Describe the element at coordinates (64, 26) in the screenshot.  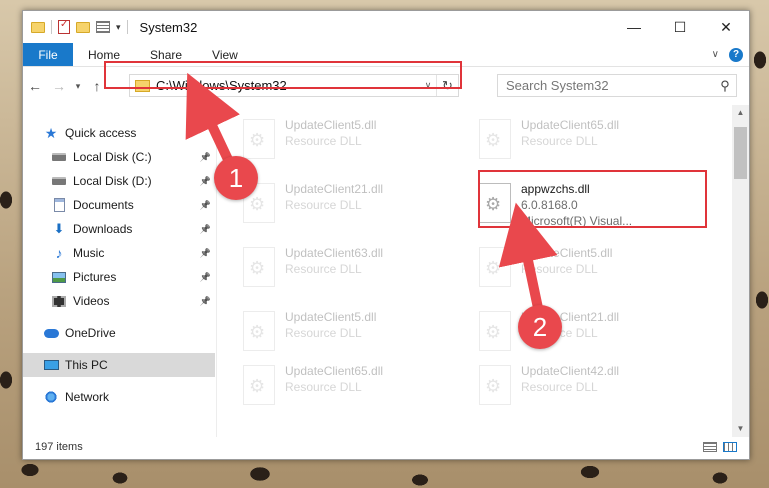
I see `properties-icon` at that location.